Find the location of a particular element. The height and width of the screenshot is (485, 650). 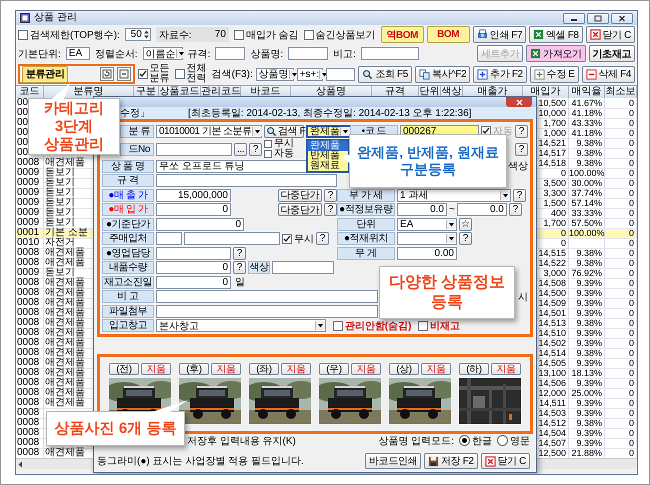

photo-slot-button: (상) is located at coordinates (404, 369).